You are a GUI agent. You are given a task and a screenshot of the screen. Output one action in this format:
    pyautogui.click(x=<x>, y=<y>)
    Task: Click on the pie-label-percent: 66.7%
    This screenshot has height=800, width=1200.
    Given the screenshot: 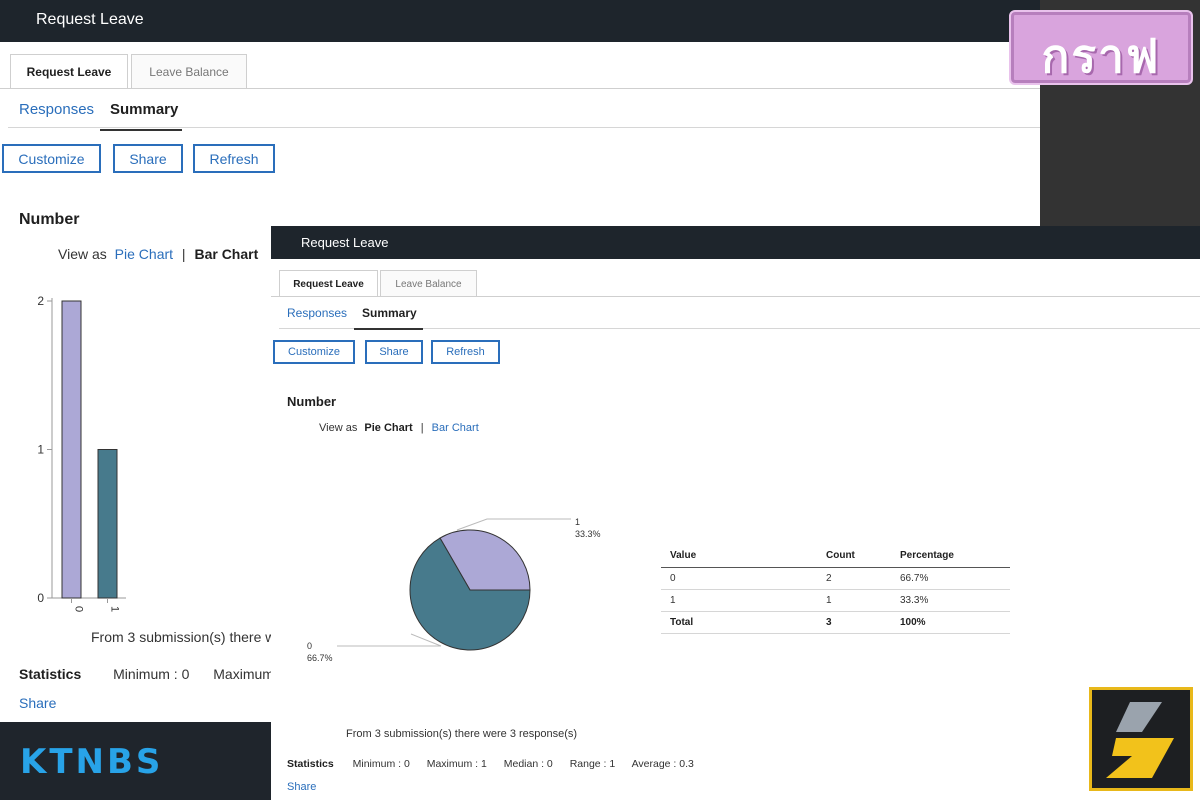 What is the action you would take?
    pyautogui.click(x=320, y=658)
    